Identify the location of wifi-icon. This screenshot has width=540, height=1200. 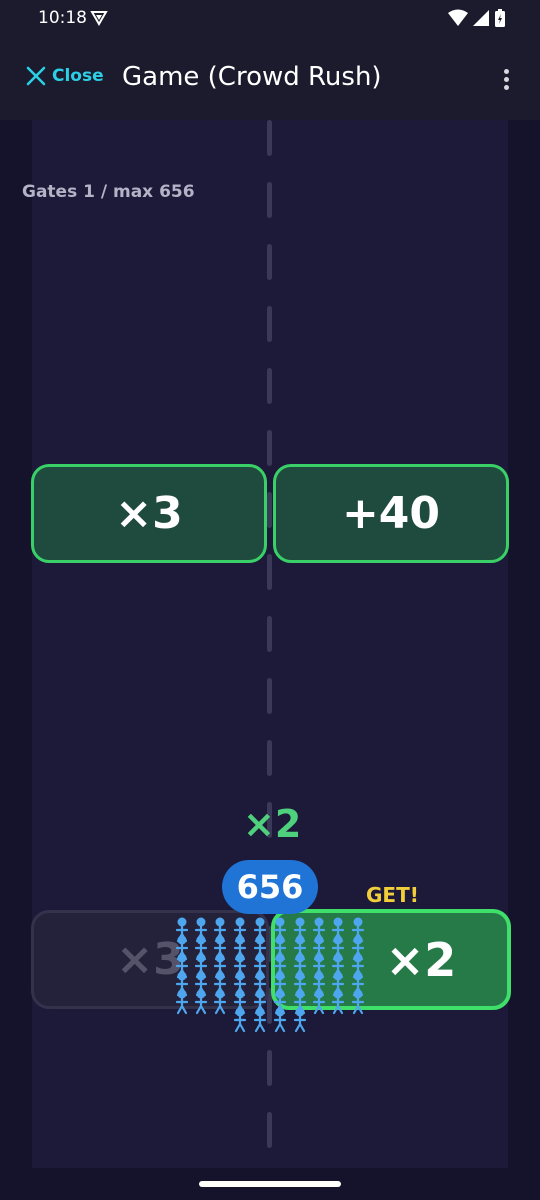
(458, 17).